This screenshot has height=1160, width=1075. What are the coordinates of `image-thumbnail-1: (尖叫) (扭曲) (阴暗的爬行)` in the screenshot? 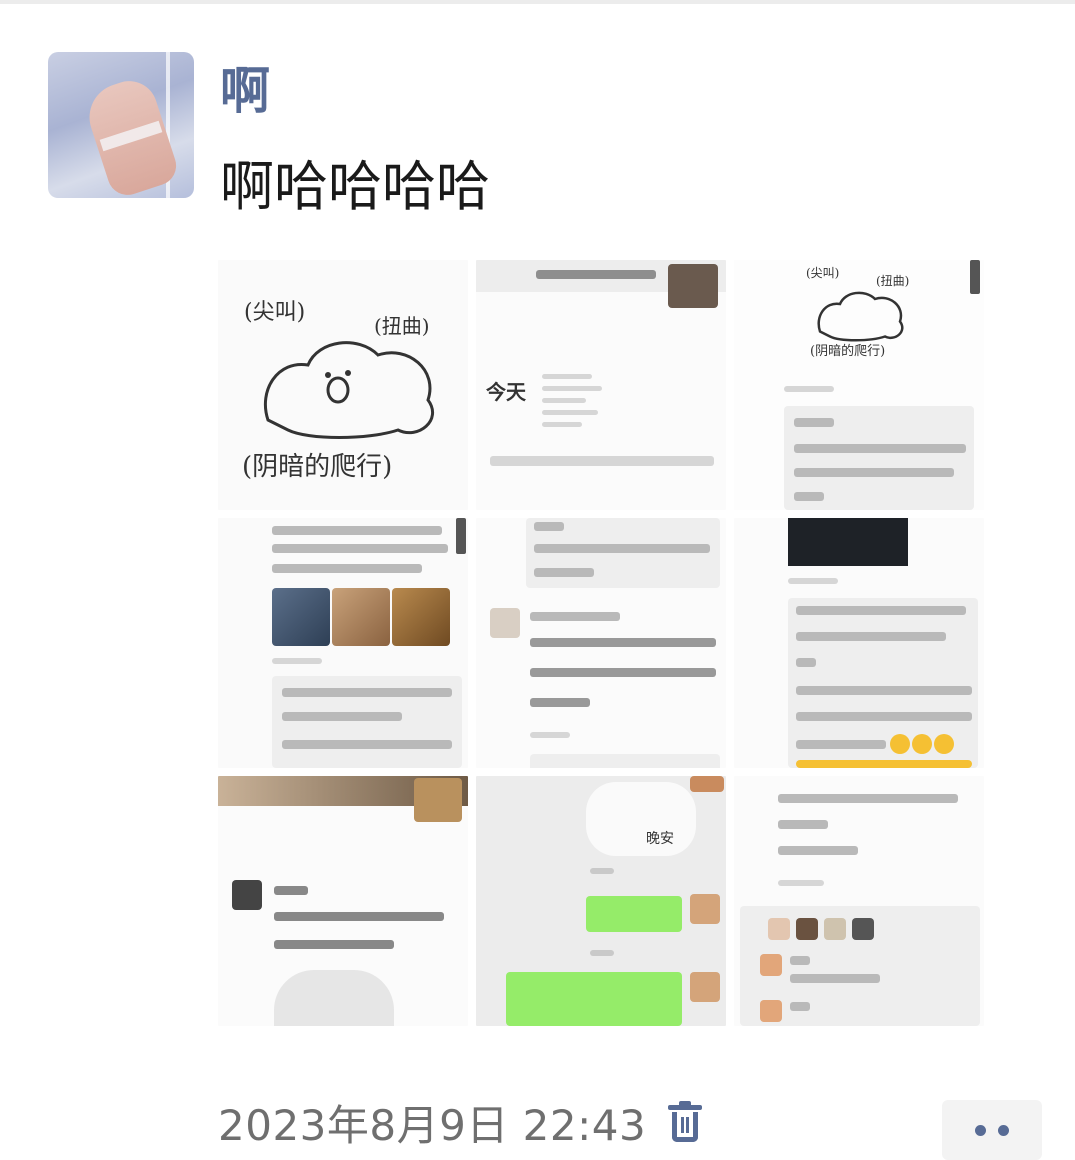 It's located at (343, 385).